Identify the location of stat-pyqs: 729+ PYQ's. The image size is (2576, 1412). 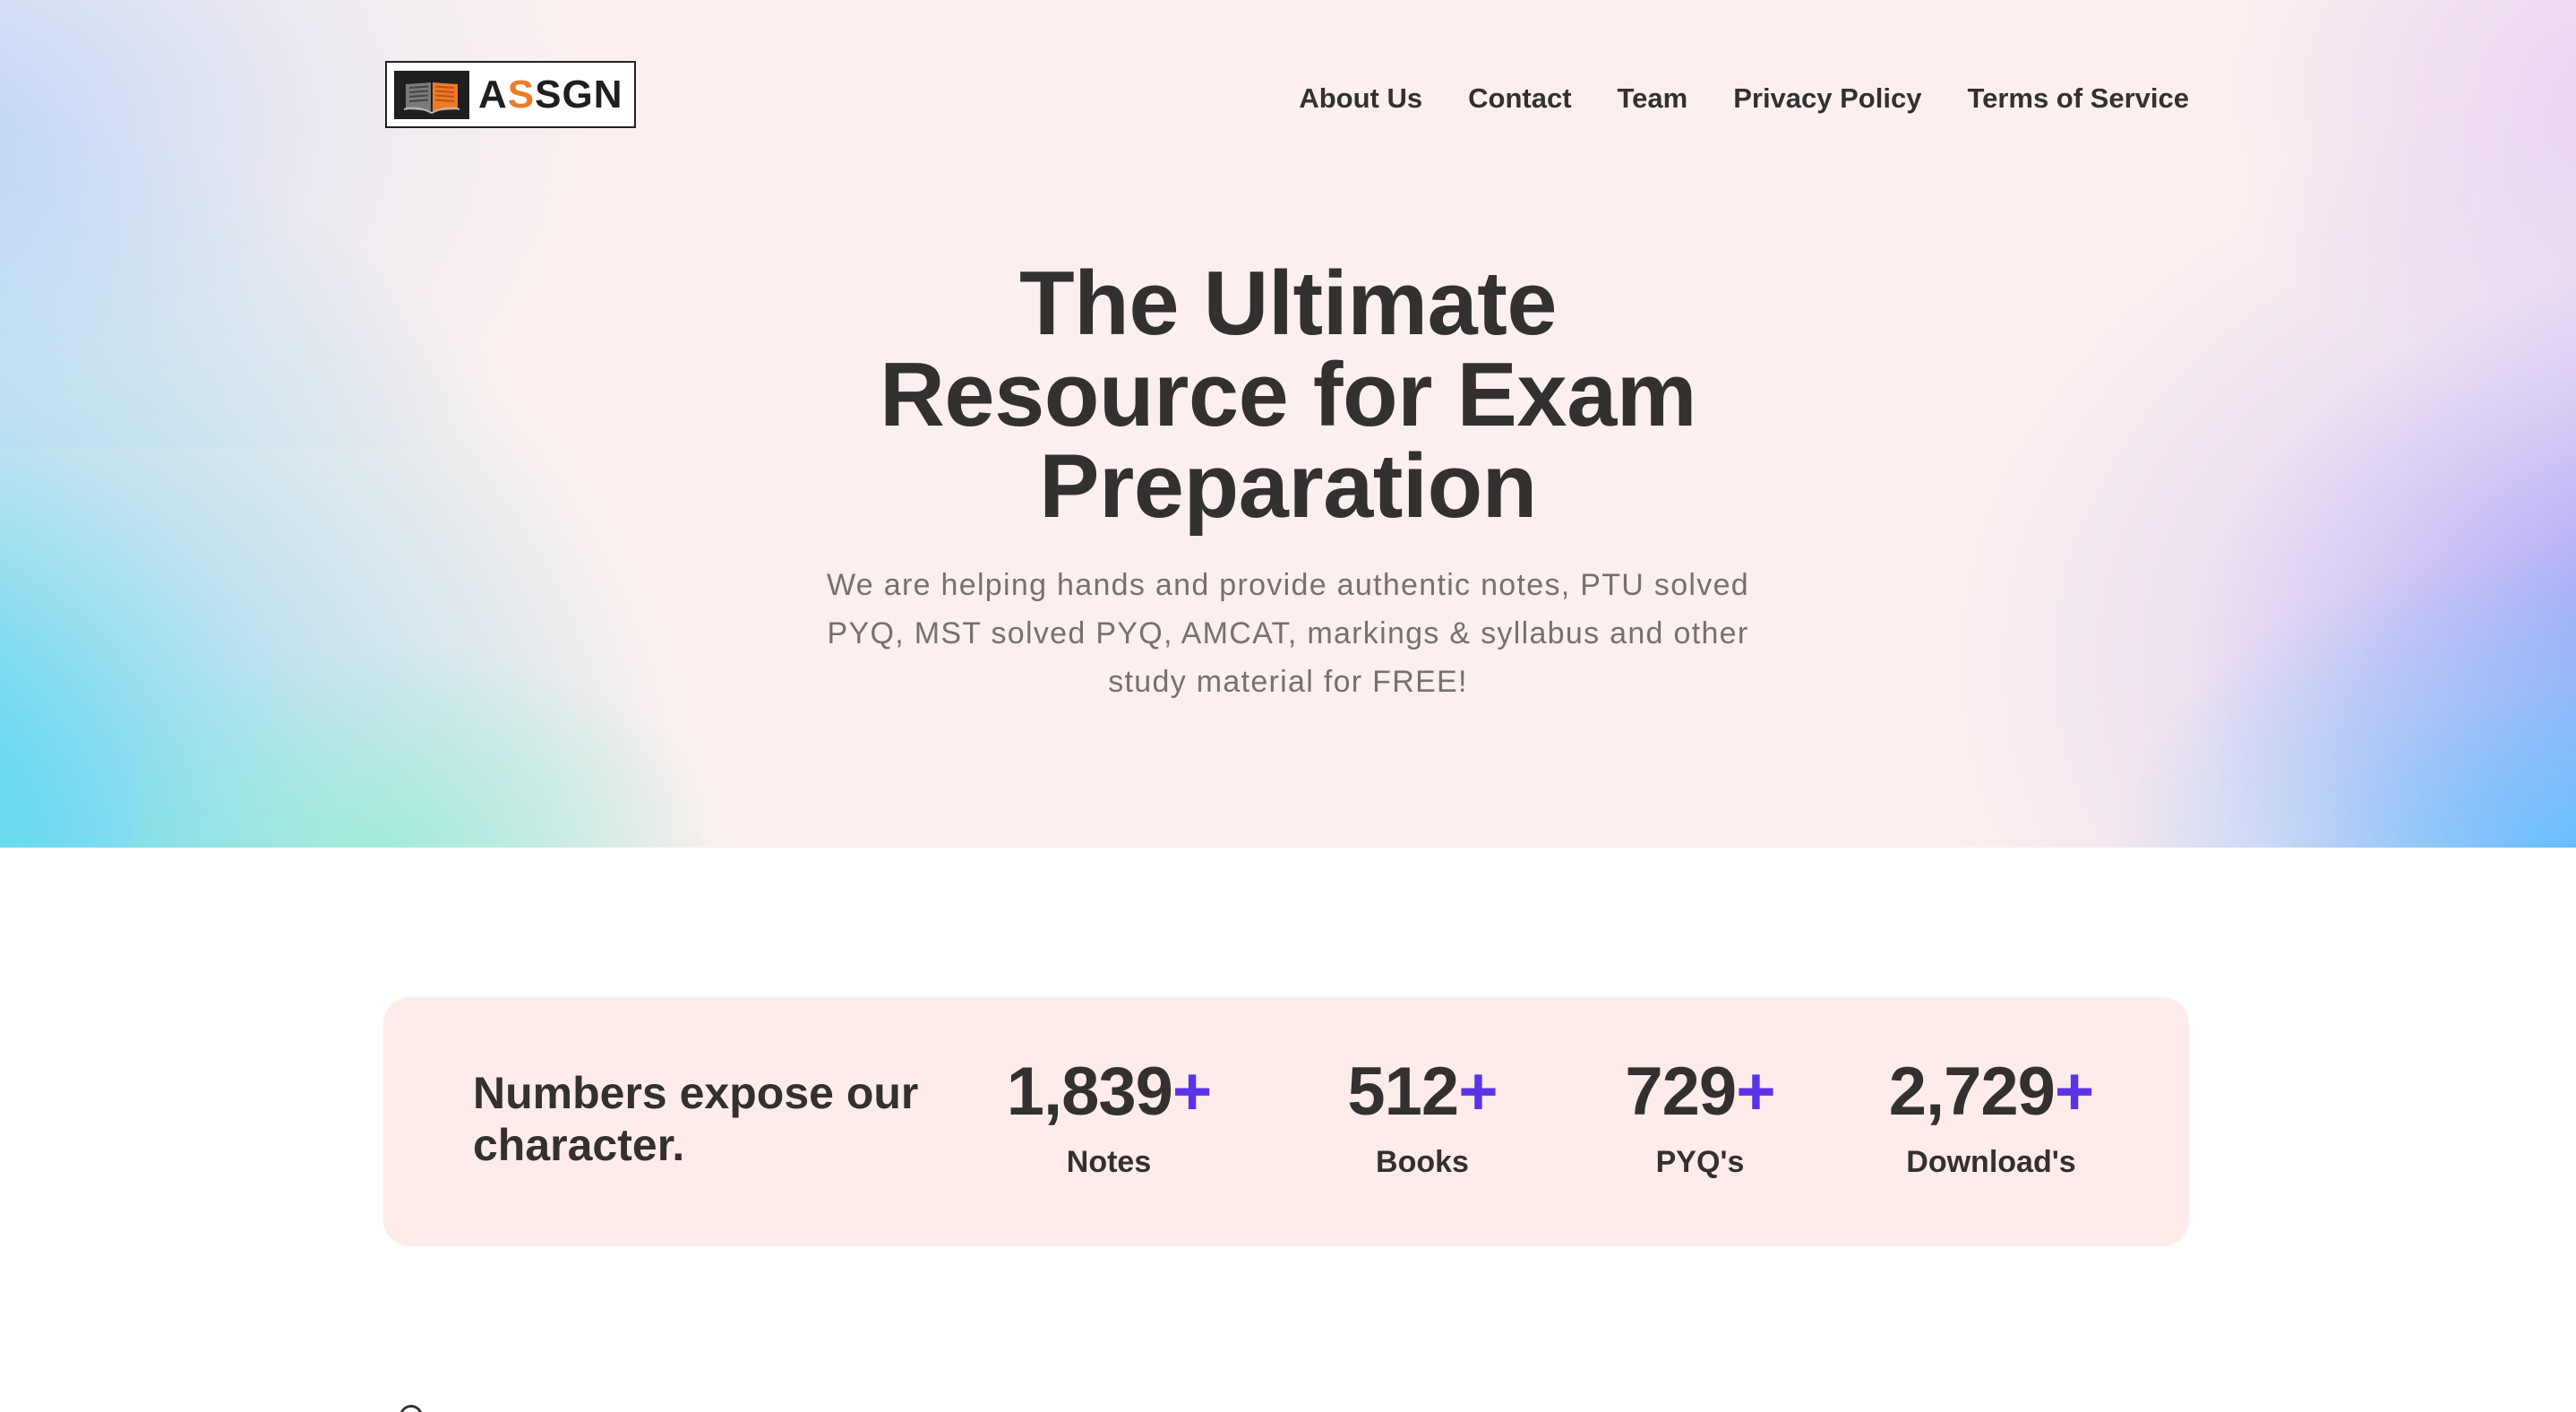
(1700, 1118).